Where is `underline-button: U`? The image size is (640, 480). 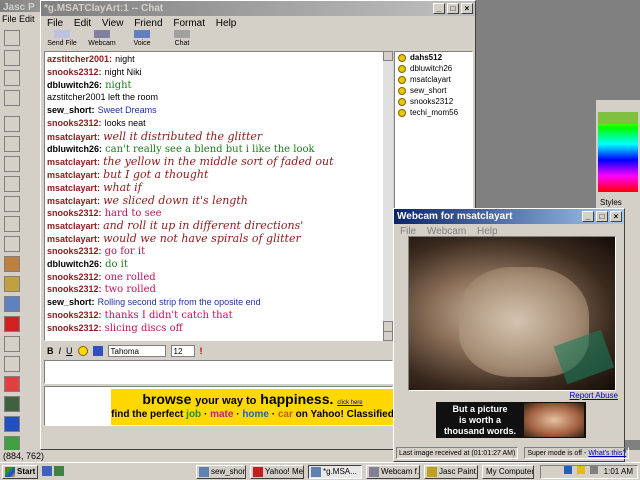
underline-button: U is located at coordinates (69, 351).